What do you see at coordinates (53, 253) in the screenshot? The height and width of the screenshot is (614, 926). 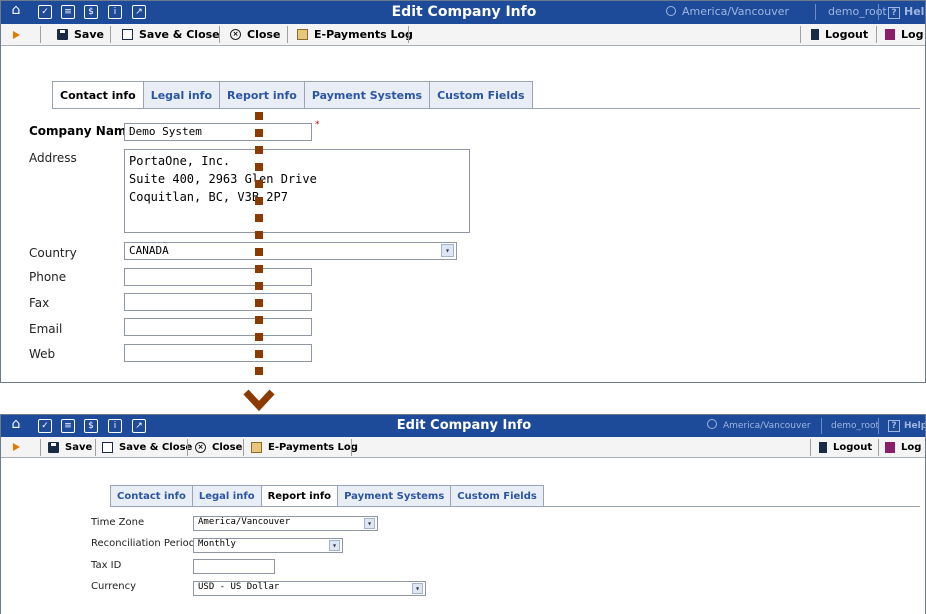 I see `country-label: Country` at bounding box center [53, 253].